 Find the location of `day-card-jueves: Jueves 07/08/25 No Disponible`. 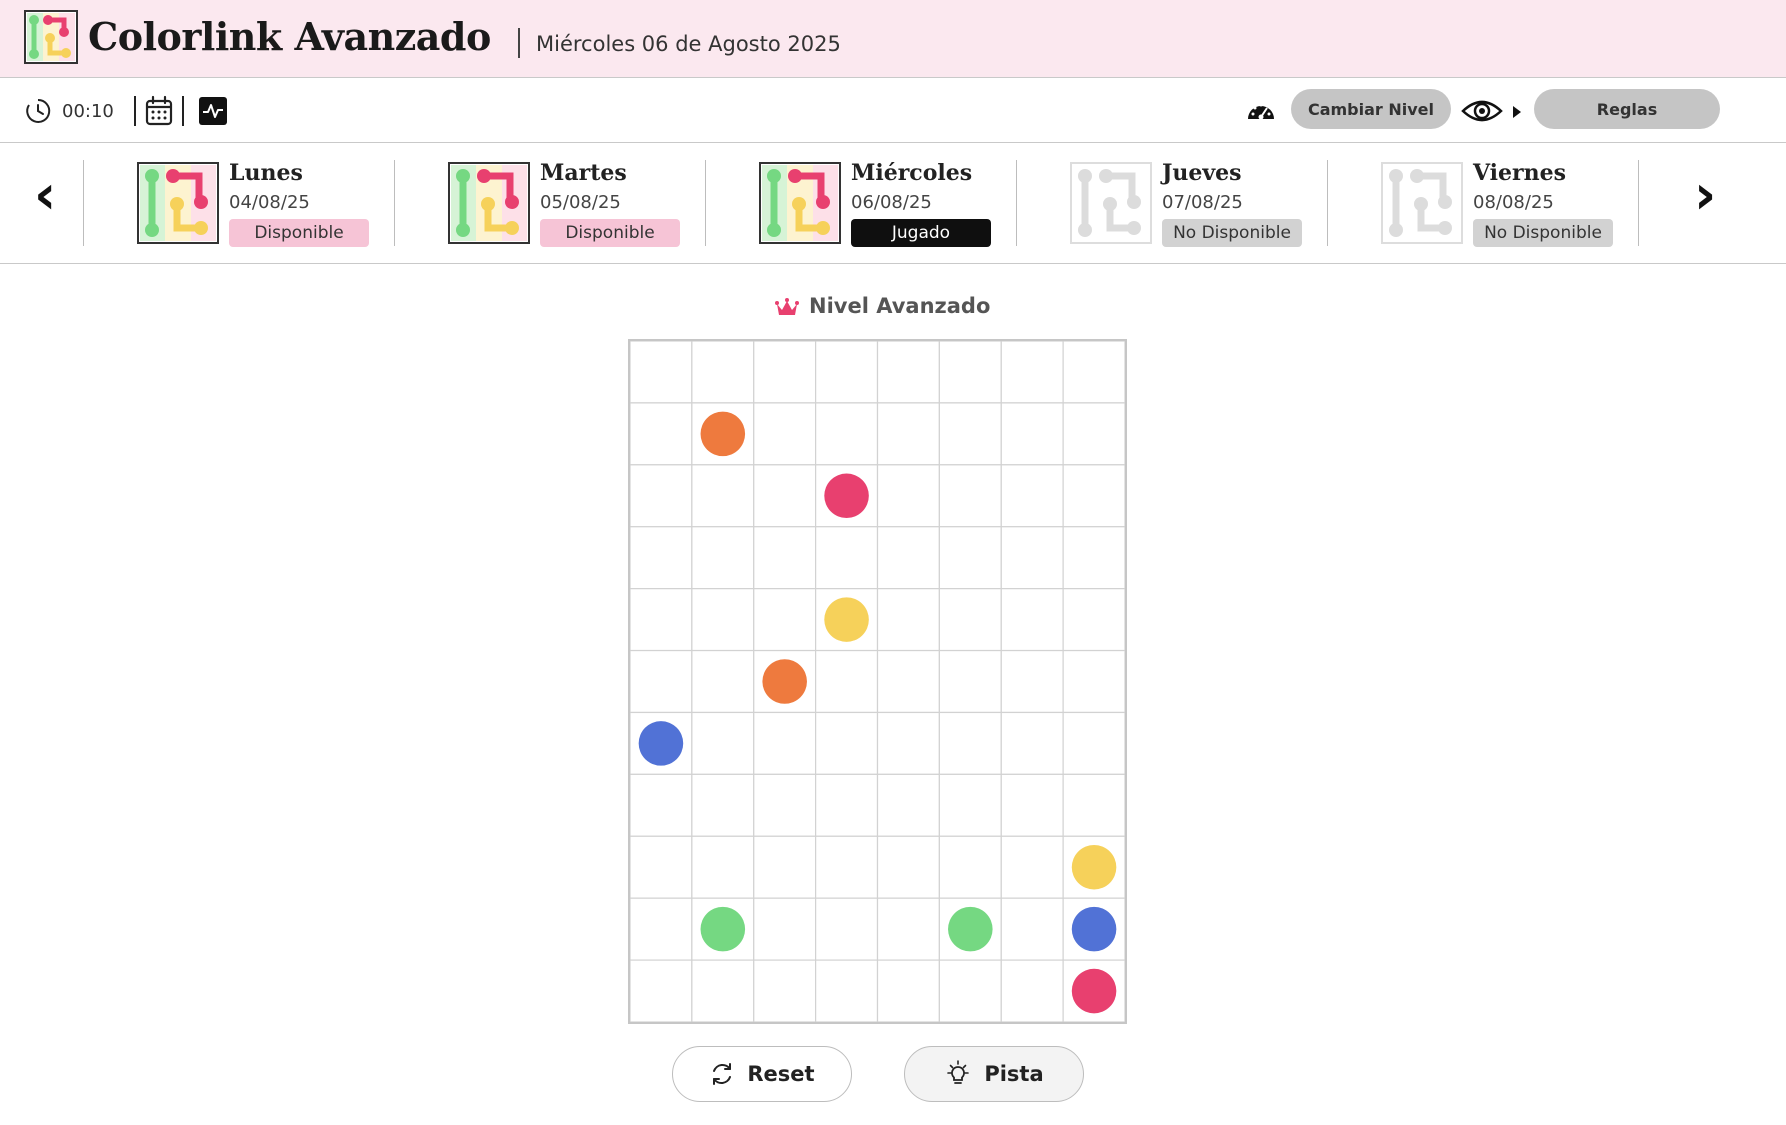

day-card-jueves: Jueves 07/08/25 No Disponible is located at coordinates (1186, 203).